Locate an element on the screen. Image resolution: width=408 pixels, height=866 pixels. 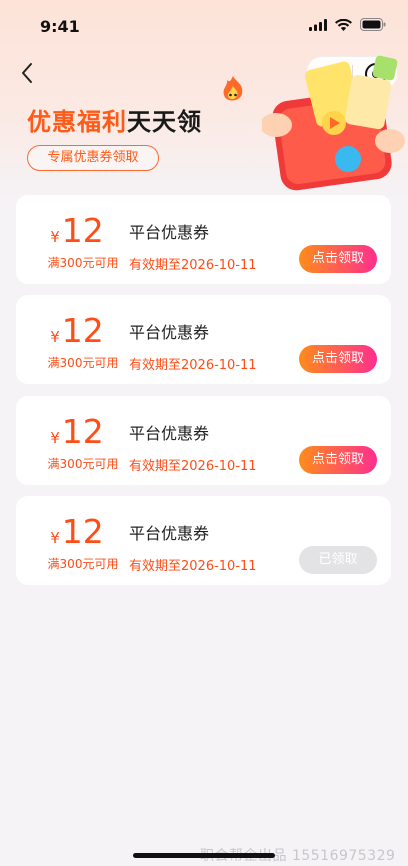
back-button is located at coordinates (29, 73).